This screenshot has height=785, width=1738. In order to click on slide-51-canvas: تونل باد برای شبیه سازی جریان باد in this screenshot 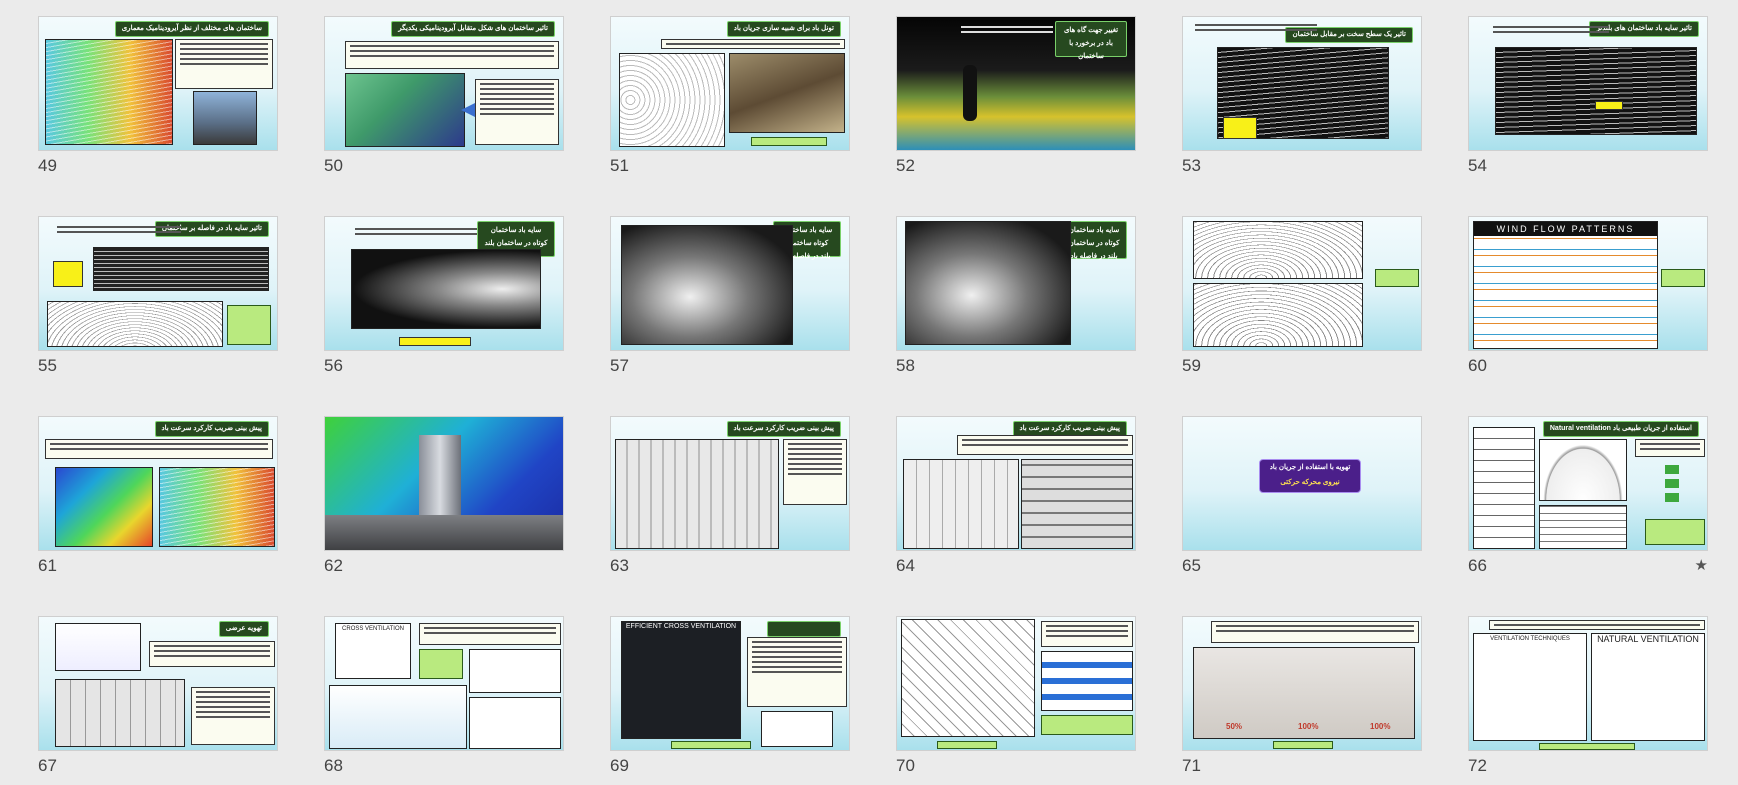, I will do `click(730, 83)`.